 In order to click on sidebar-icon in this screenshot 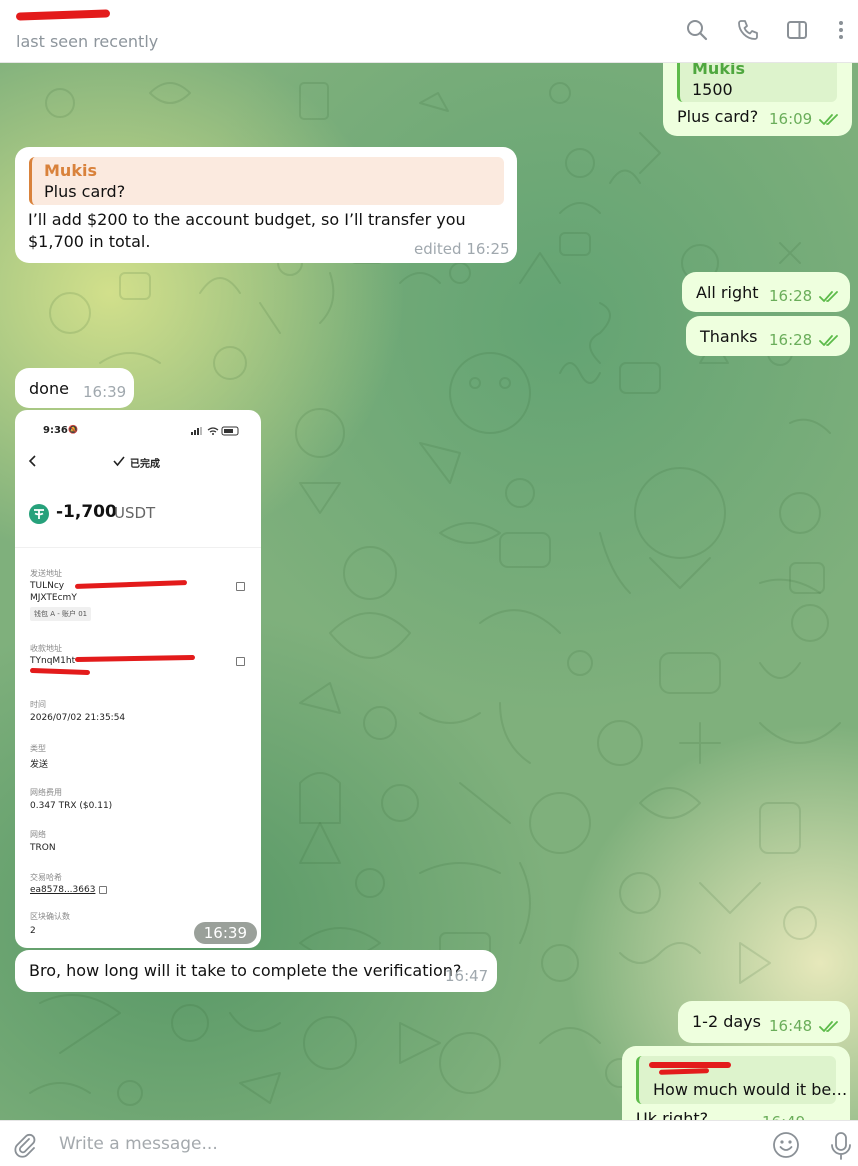, I will do `click(797, 30)`.